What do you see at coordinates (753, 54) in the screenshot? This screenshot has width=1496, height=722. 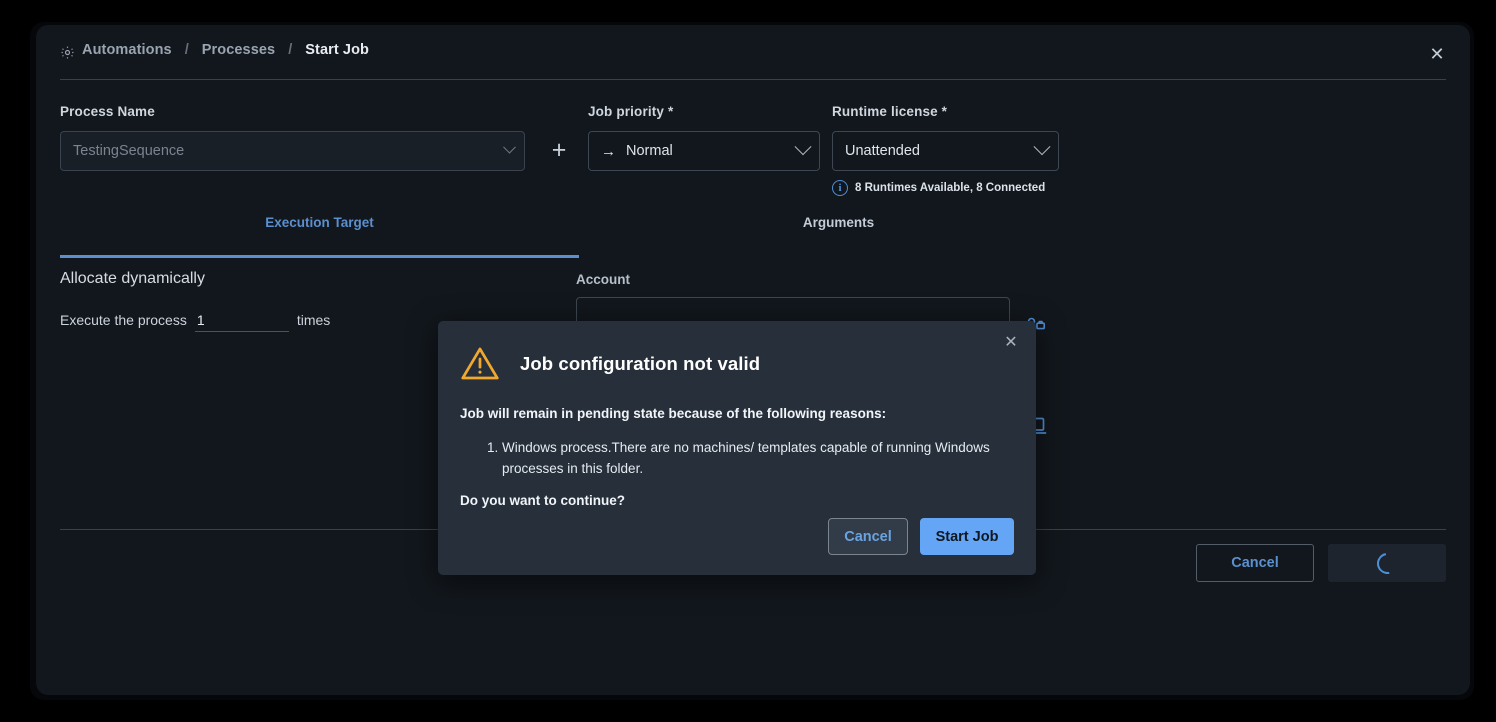 I see `panel-header: Automations / Processes / Start Job ✕` at bounding box center [753, 54].